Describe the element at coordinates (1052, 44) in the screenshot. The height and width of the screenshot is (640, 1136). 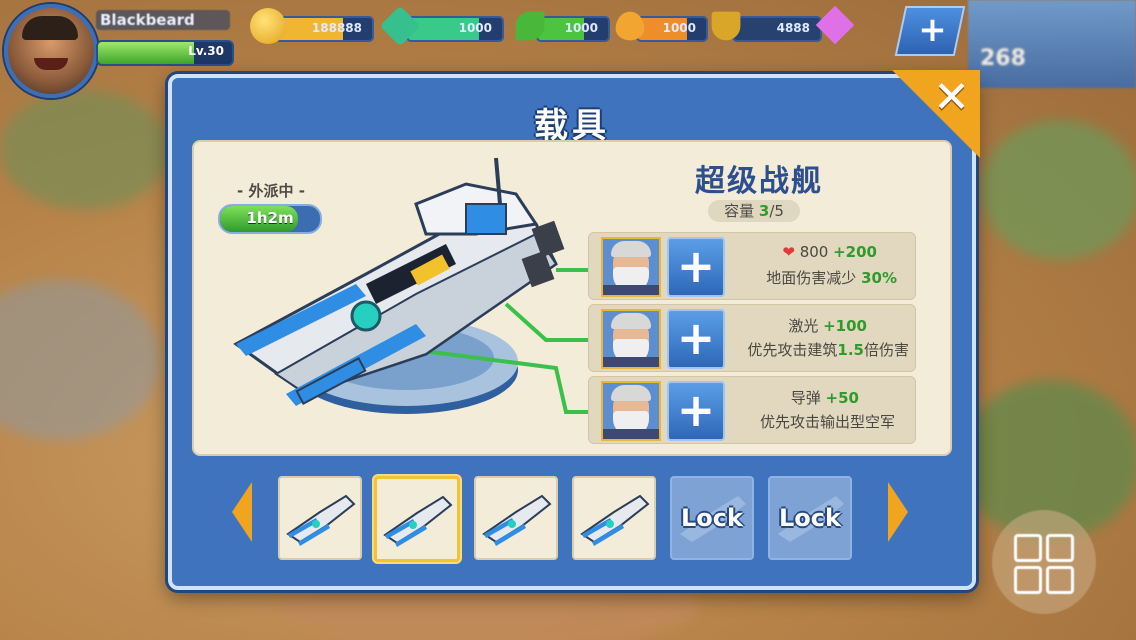
I see `topright-panel: 268` at that location.